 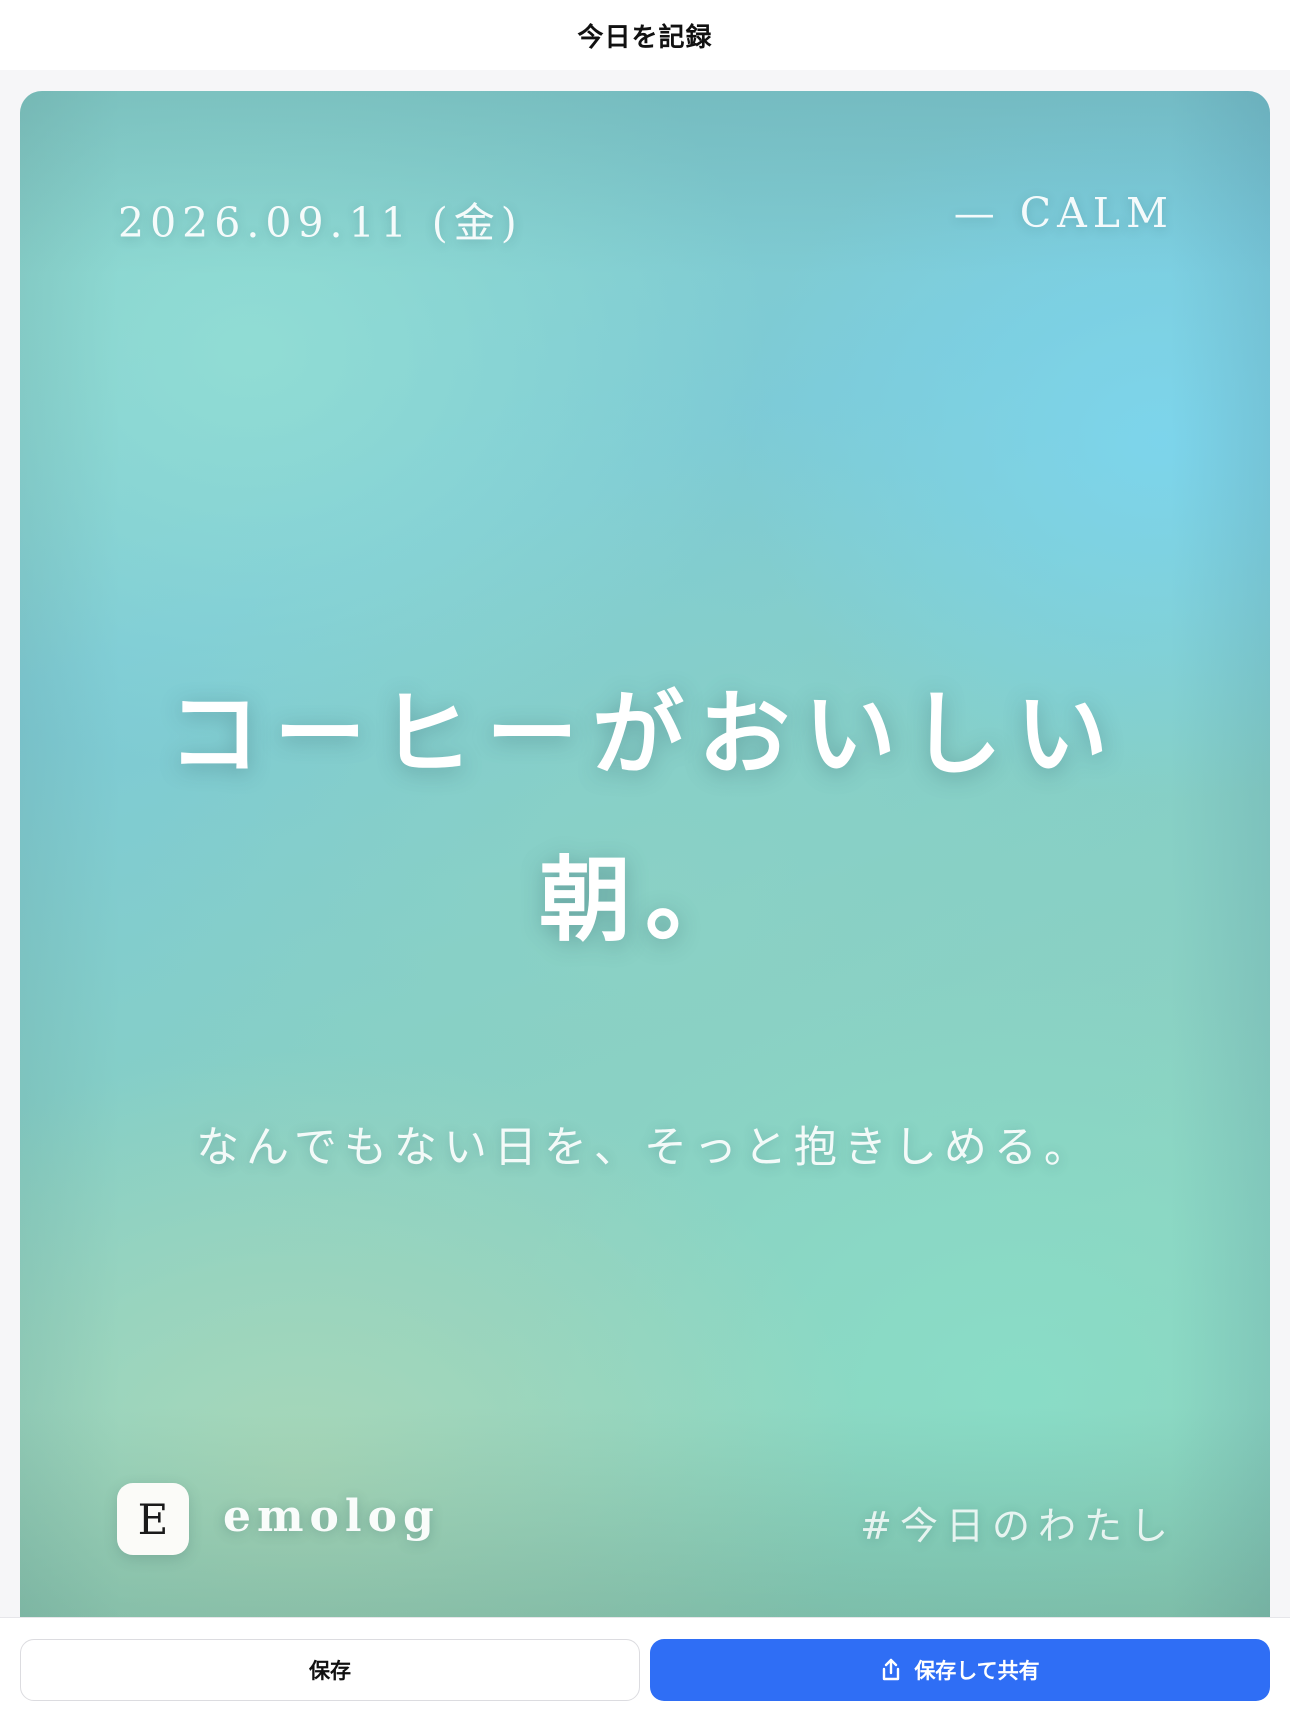 What do you see at coordinates (977, 1671) in the screenshot?
I see `share-button-label: 保存して共有` at bounding box center [977, 1671].